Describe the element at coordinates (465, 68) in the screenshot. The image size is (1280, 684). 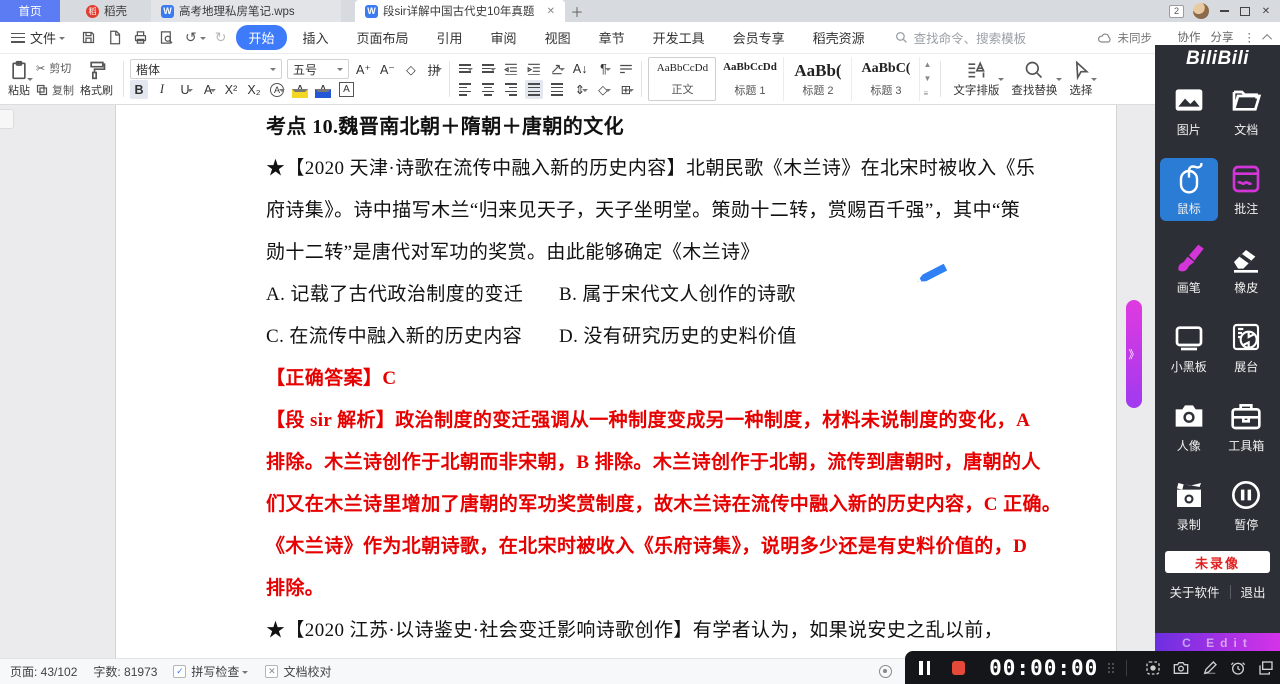
I see `bullet-list-icon` at that location.